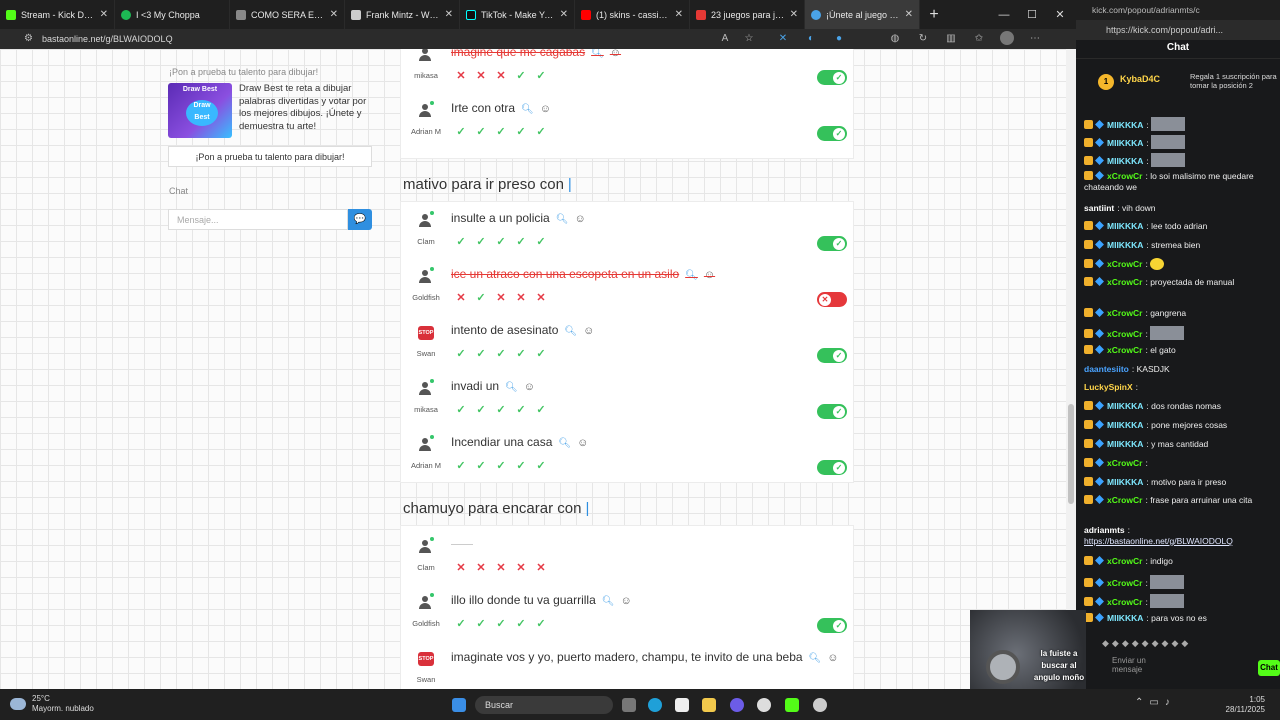 The height and width of the screenshot is (720, 1280). I want to click on split-screen-icon: ▥, so click(951, 38).